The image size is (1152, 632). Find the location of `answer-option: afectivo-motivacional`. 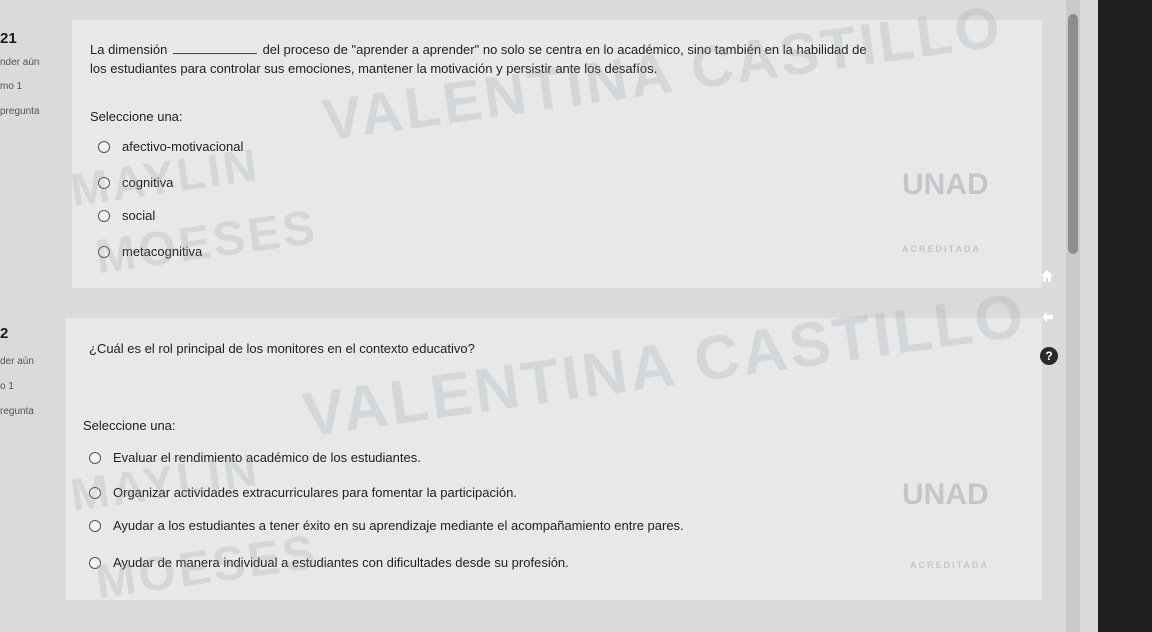

answer-option: afectivo-motivacional is located at coordinates (170, 146).